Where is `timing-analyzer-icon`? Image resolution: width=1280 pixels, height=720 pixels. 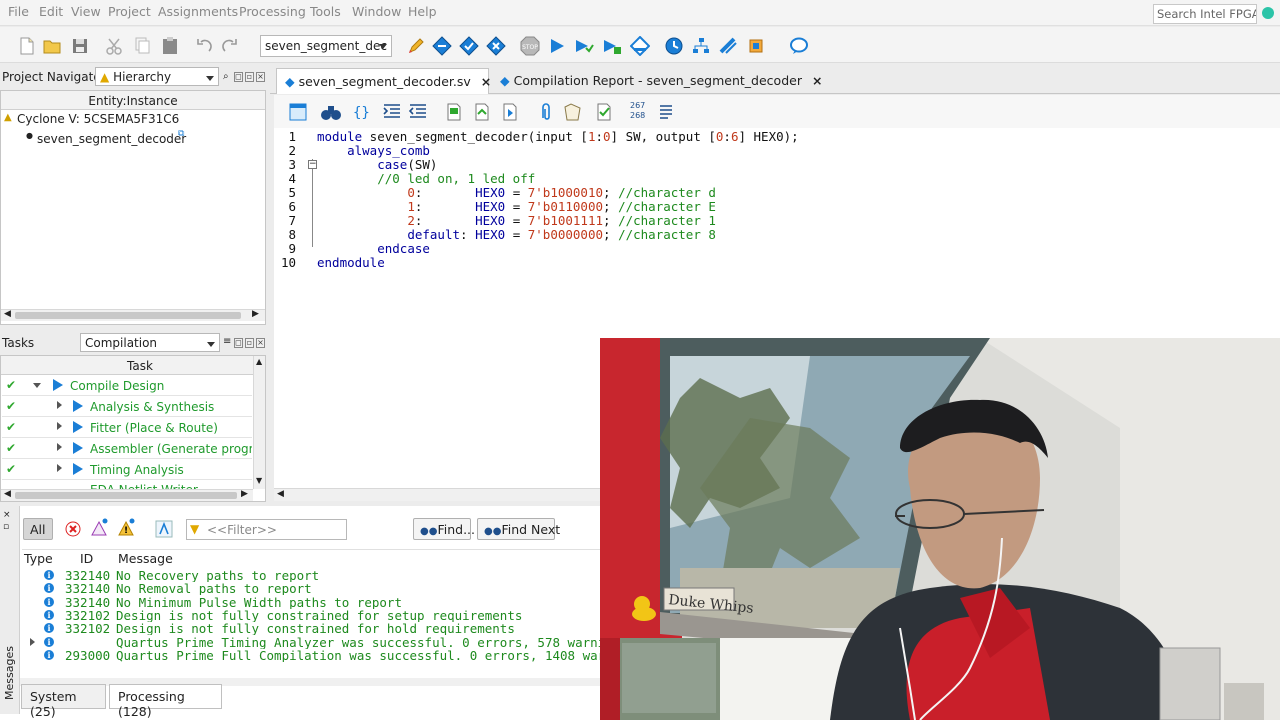
timing-analyzer-icon is located at coordinates (674, 46).